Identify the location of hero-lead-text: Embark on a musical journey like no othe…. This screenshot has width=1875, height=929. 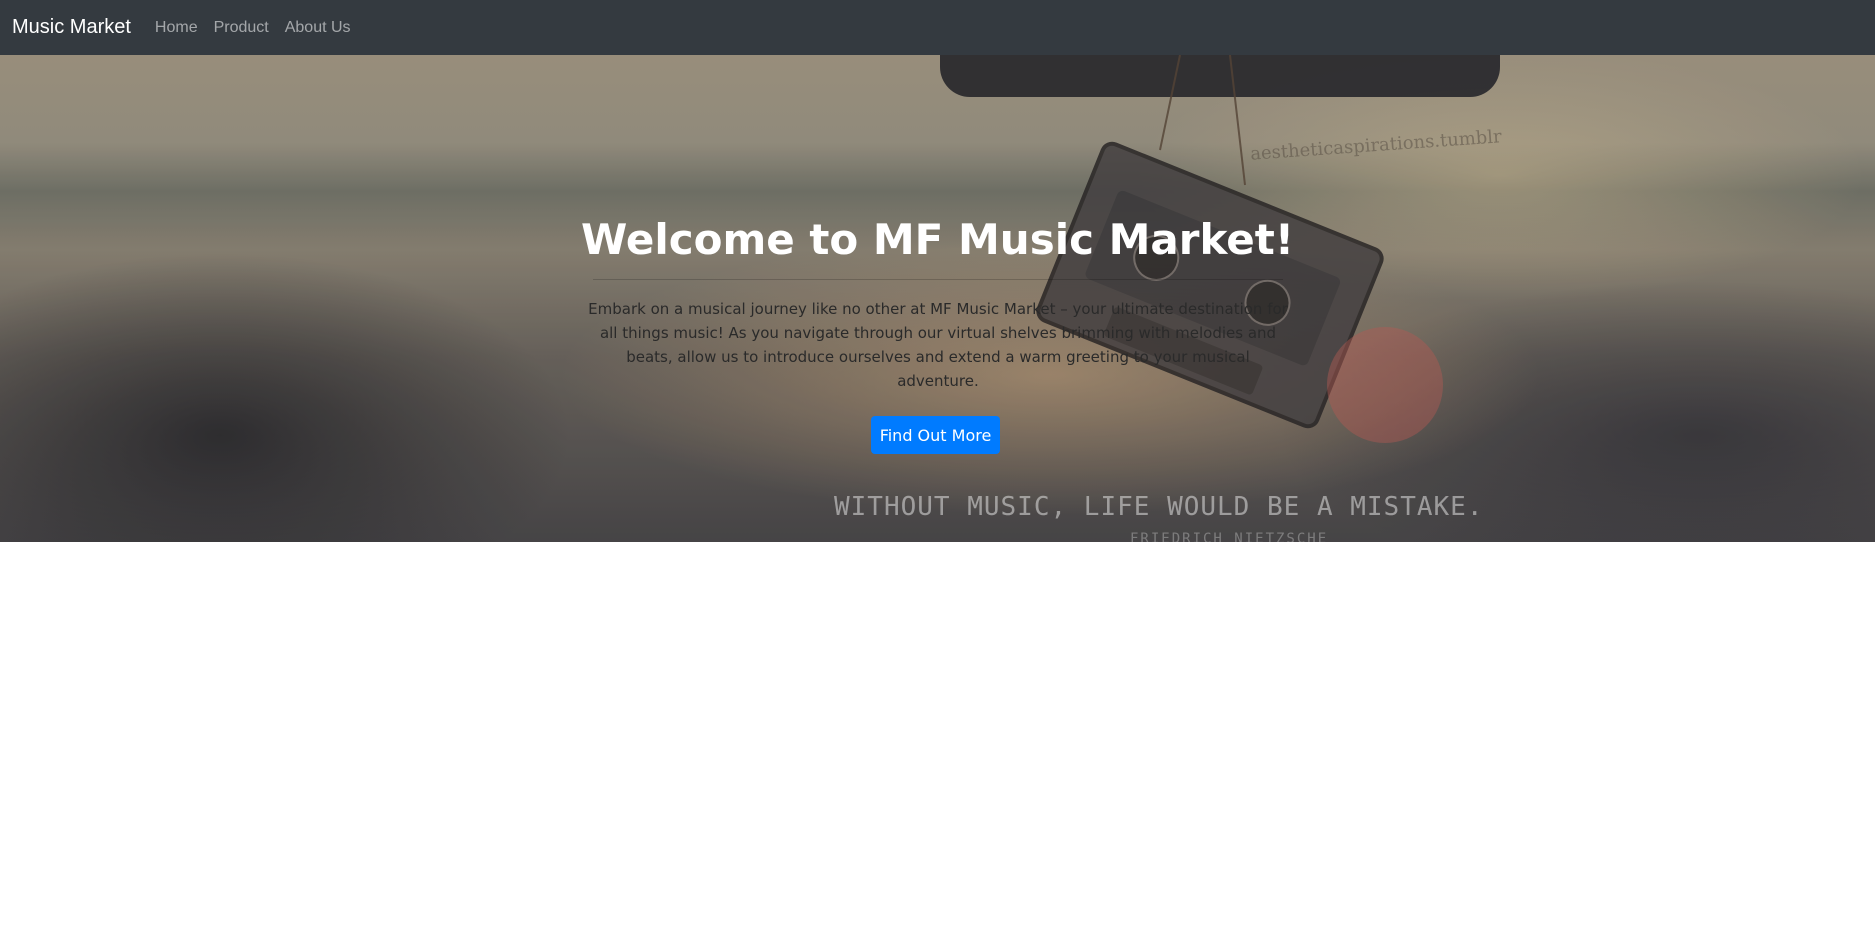
(938, 345).